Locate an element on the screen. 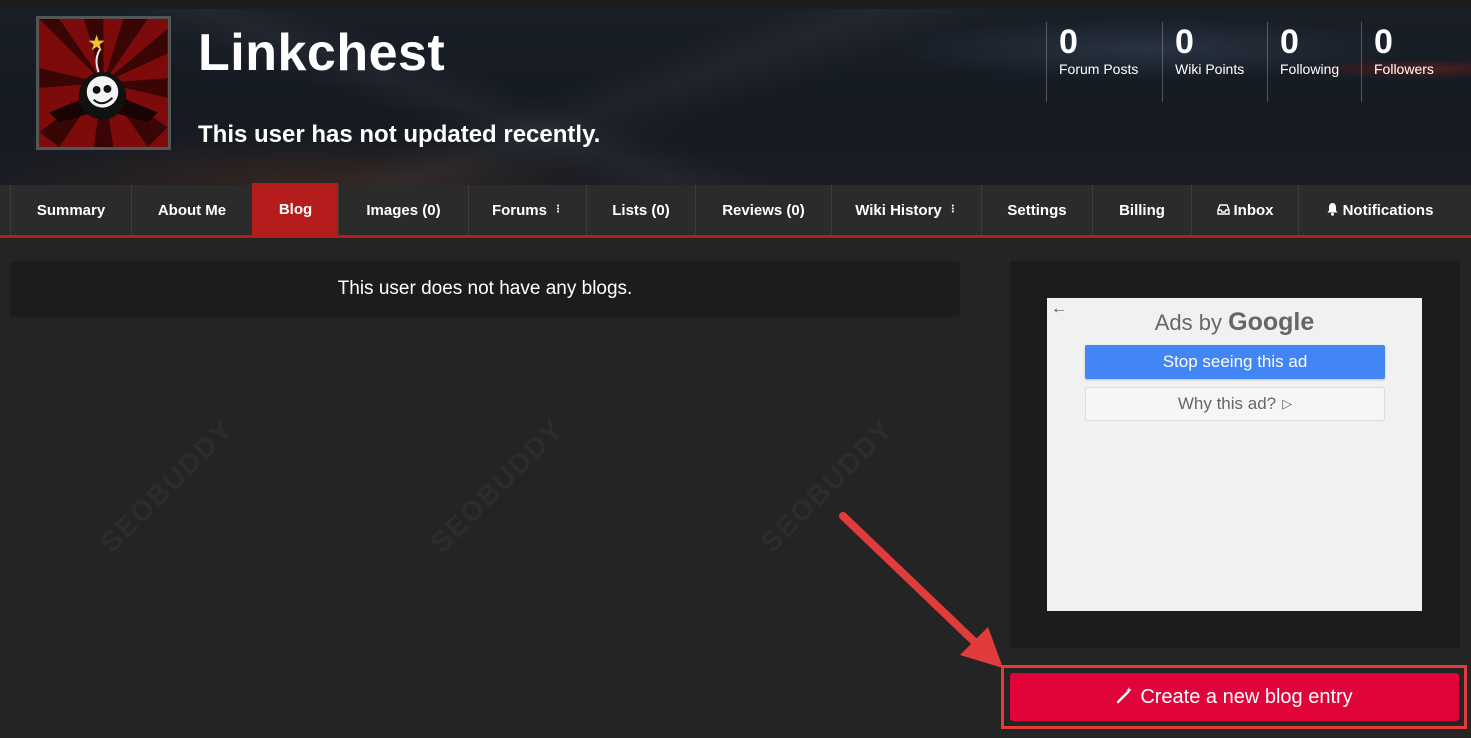 The height and width of the screenshot is (738, 1471). google-logo: Google is located at coordinates (1271, 322).